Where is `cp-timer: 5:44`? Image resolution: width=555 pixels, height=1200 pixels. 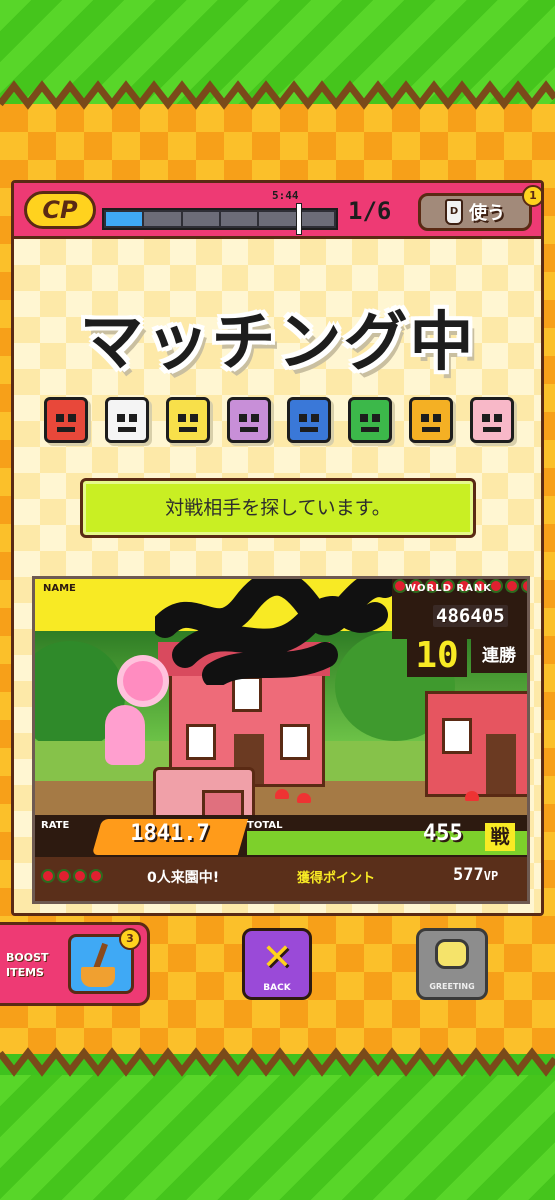
cp-timer: 5:44 is located at coordinates (285, 195).